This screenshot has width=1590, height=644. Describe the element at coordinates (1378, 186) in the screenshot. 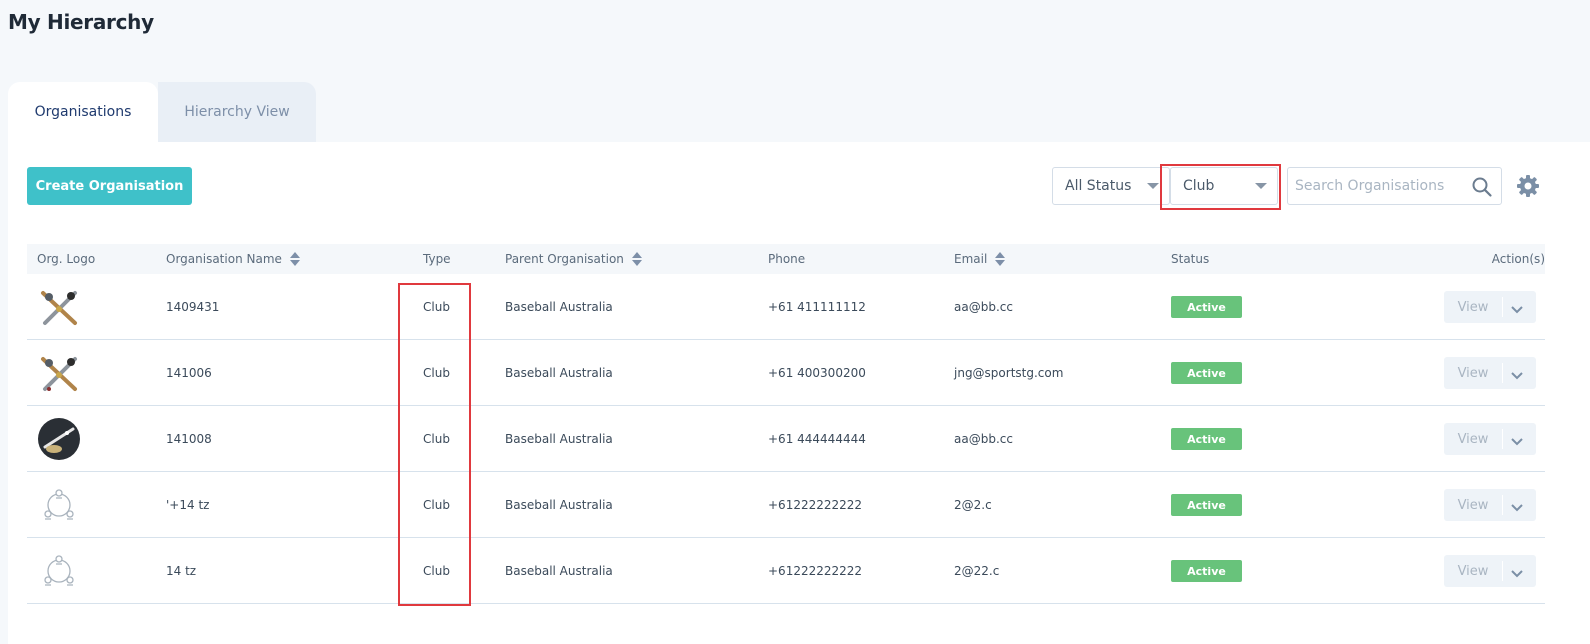

I see `search-input` at that location.